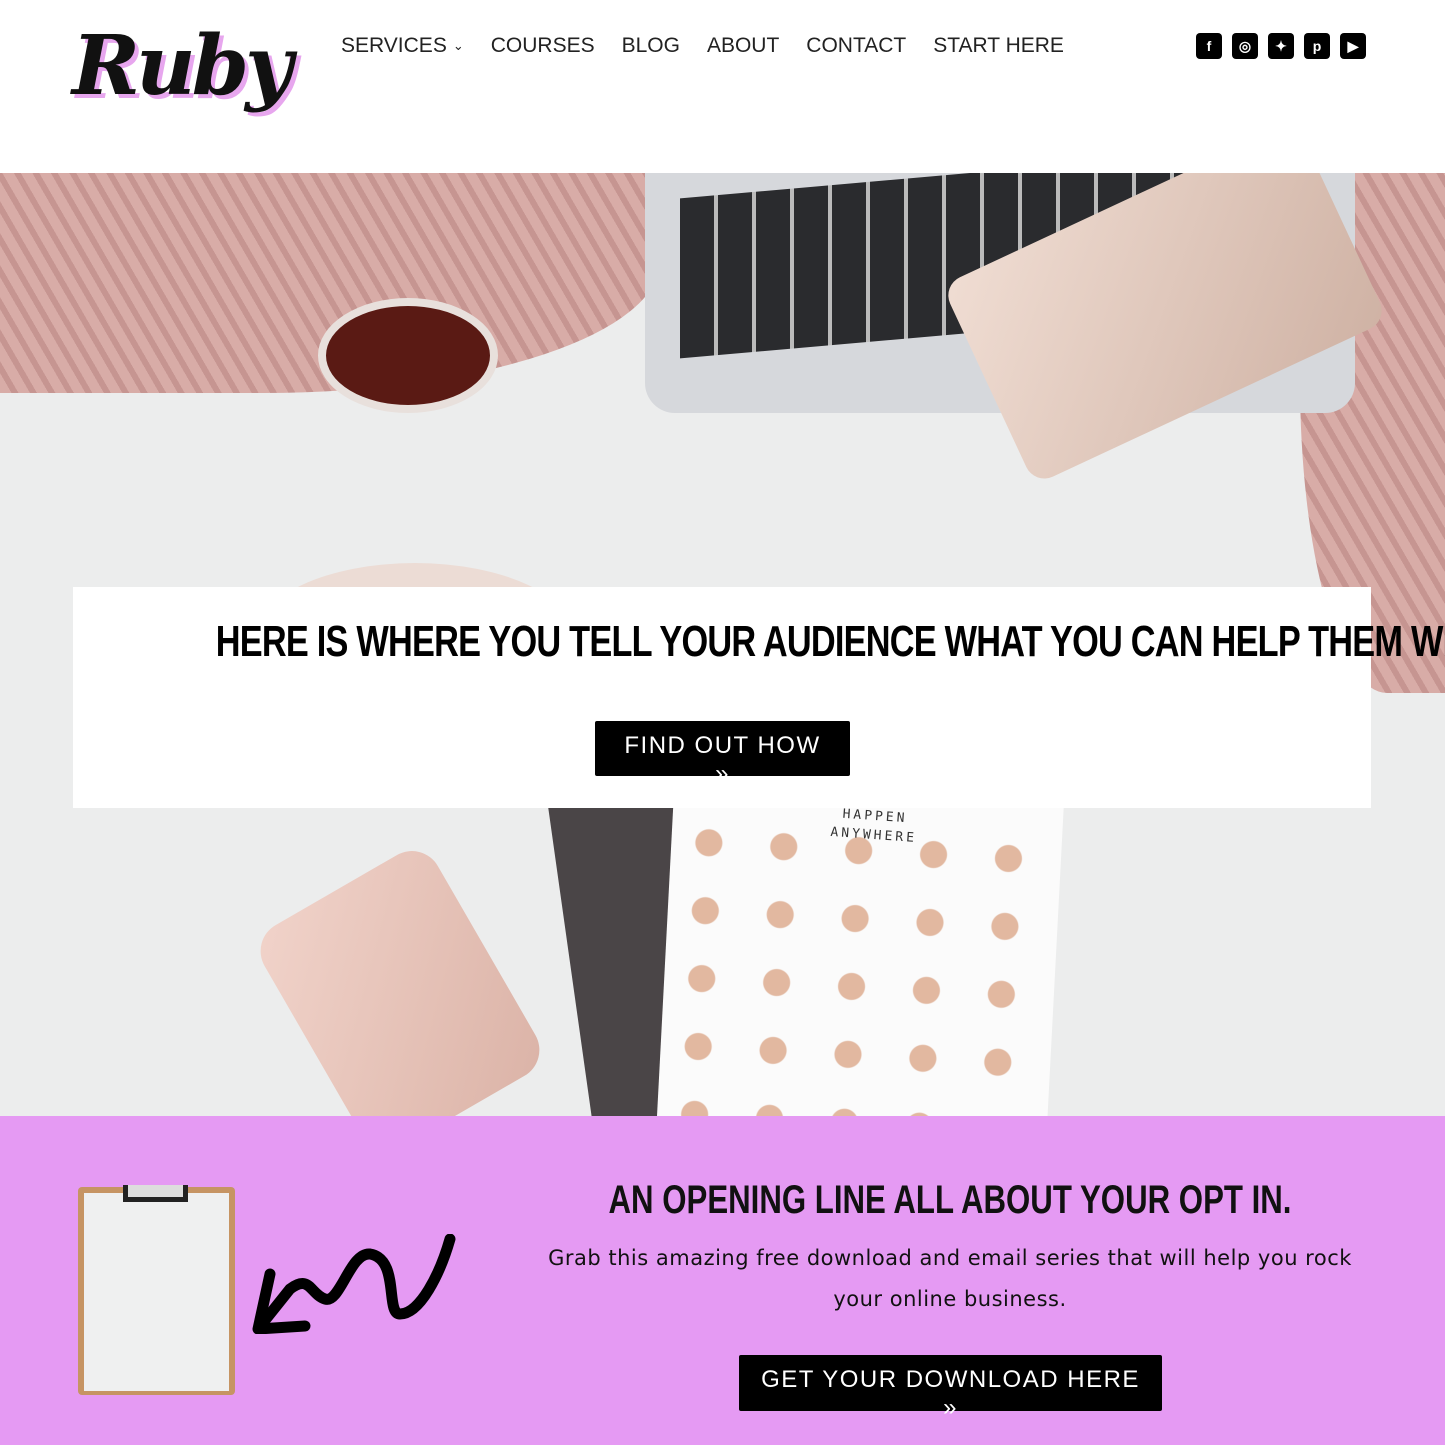  Describe the element at coordinates (1317, 46) in the screenshot. I see `pinterest-icon: p` at that location.